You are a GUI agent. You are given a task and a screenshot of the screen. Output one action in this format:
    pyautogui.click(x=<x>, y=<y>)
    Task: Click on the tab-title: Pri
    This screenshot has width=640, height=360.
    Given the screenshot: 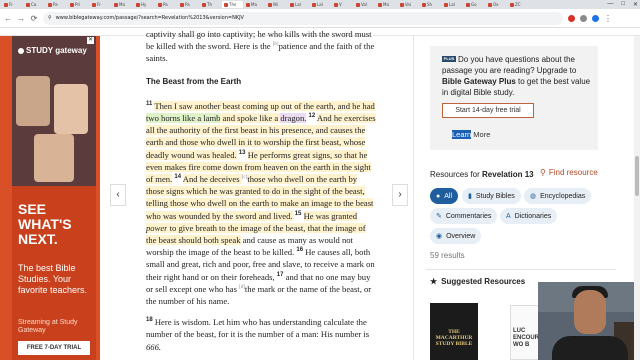 What is the action you would take?
    pyautogui.click(x=78, y=4)
    